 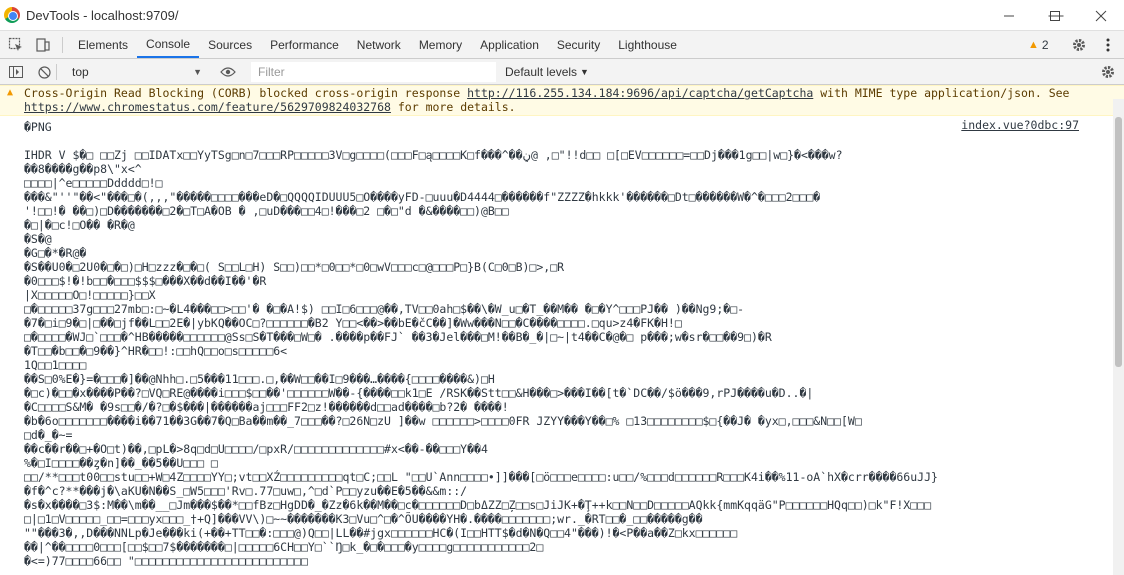 What do you see at coordinates (102, 15) in the screenshot?
I see `window-title: DevTools - localhost:9709/` at bounding box center [102, 15].